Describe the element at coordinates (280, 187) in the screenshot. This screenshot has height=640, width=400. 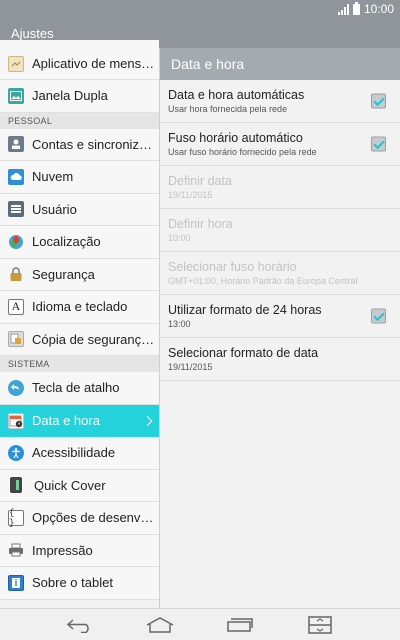
I see `setting-set-date: Definir data 19/11/2015` at that location.